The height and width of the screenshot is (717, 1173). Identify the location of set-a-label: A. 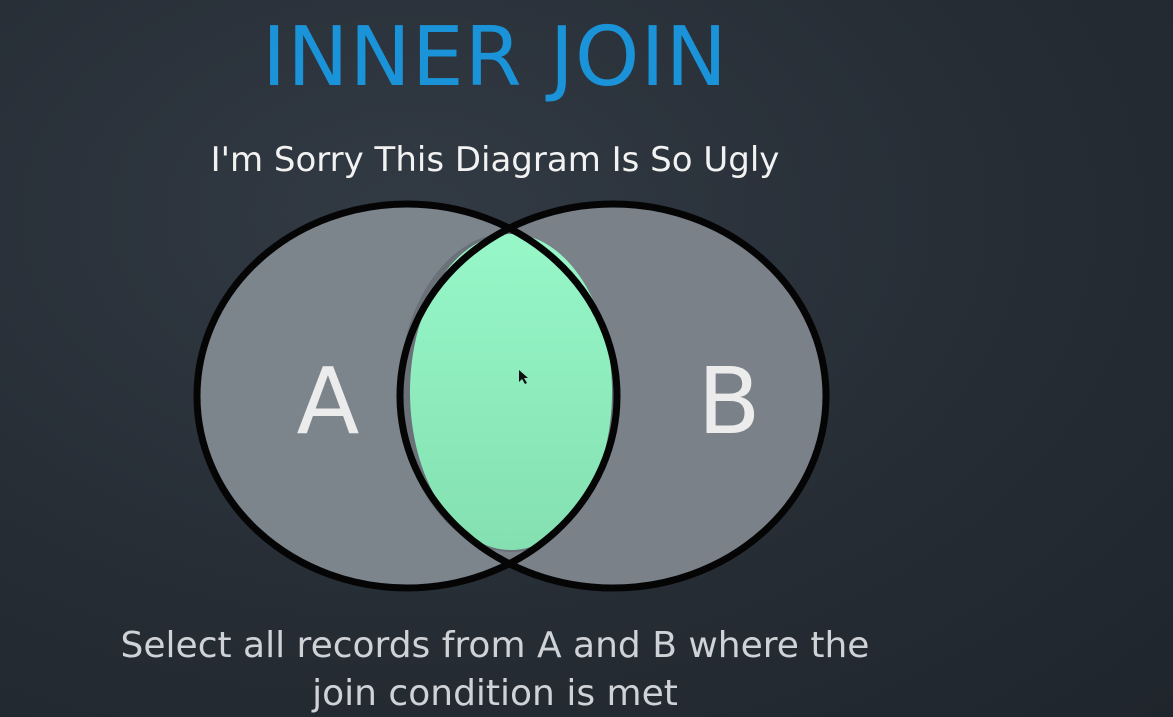
(328, 401).